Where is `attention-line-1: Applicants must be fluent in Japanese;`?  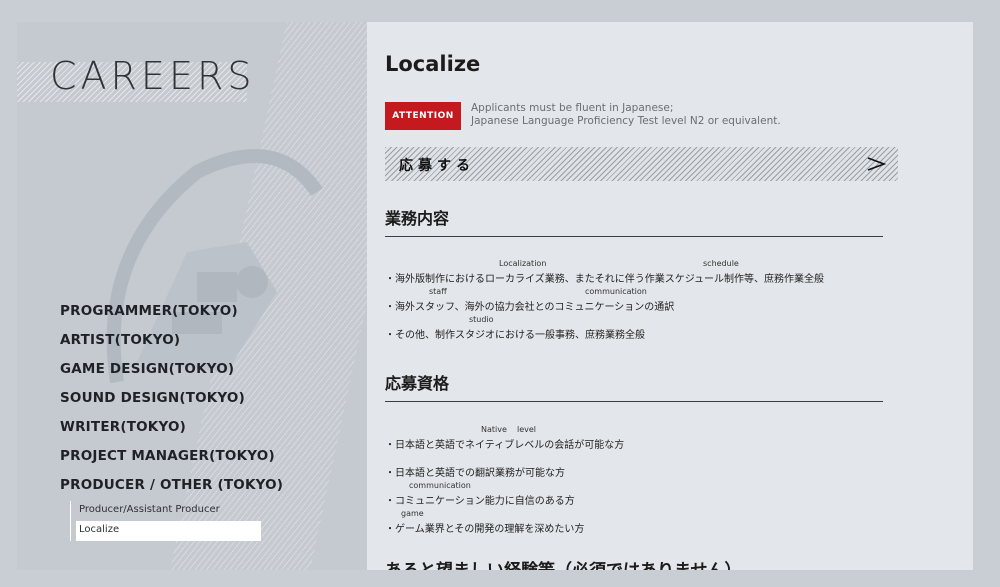 attention-line-1: Applicants must be fluent in Japanese; is located at coordinates (572, 108).